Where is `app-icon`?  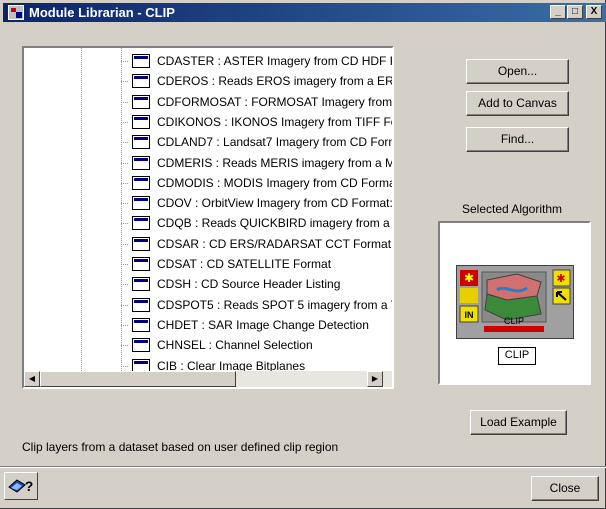 app-icon is located at coordinates (16, 12).